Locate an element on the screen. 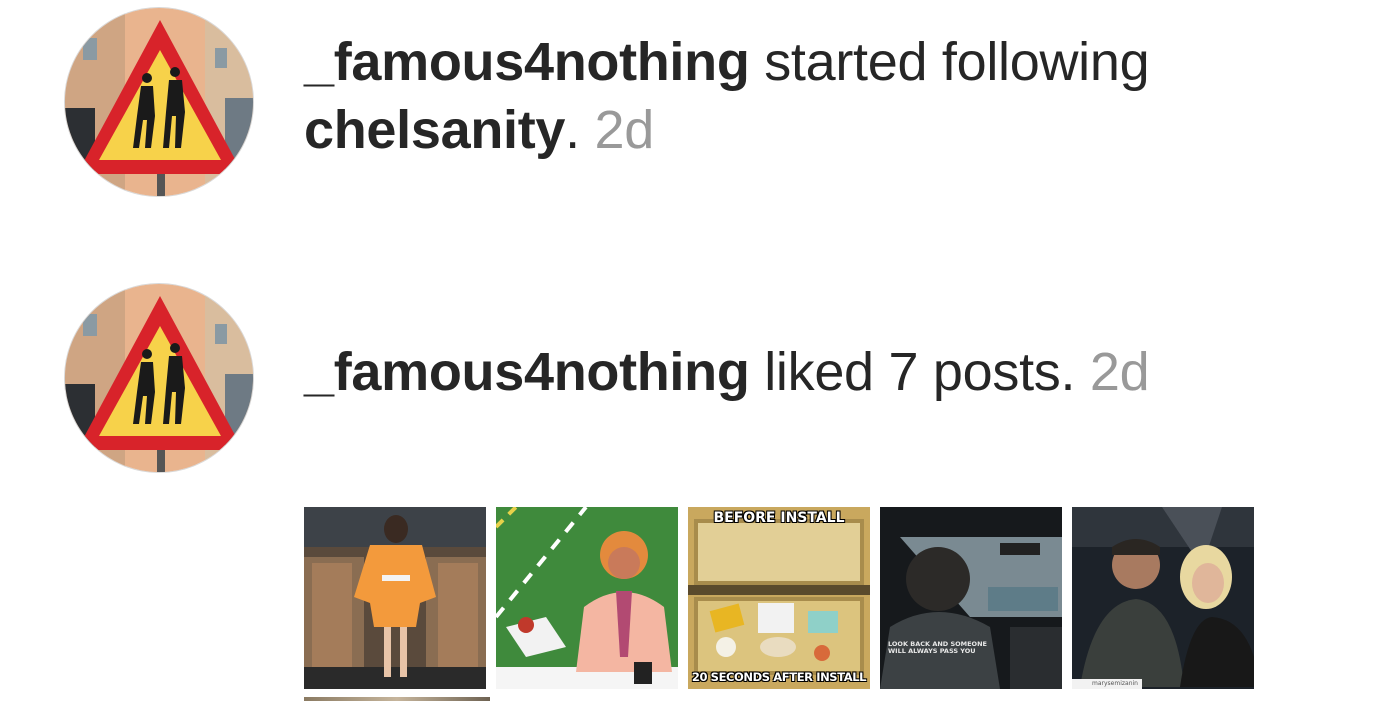  post-thumbnail-orange-outfit is located at coordinates (395, 598).